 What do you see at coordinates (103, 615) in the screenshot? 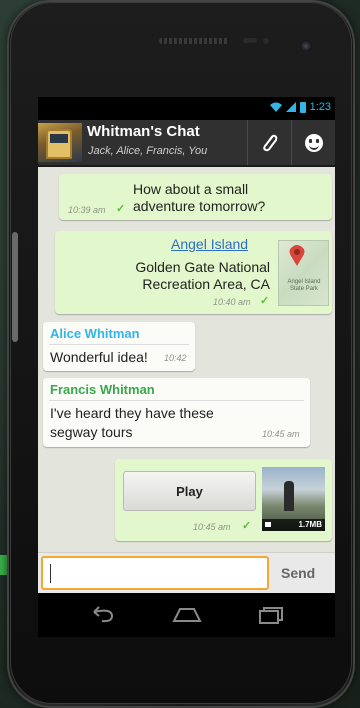
I see `back-icon` at bounding box center [103, 615].